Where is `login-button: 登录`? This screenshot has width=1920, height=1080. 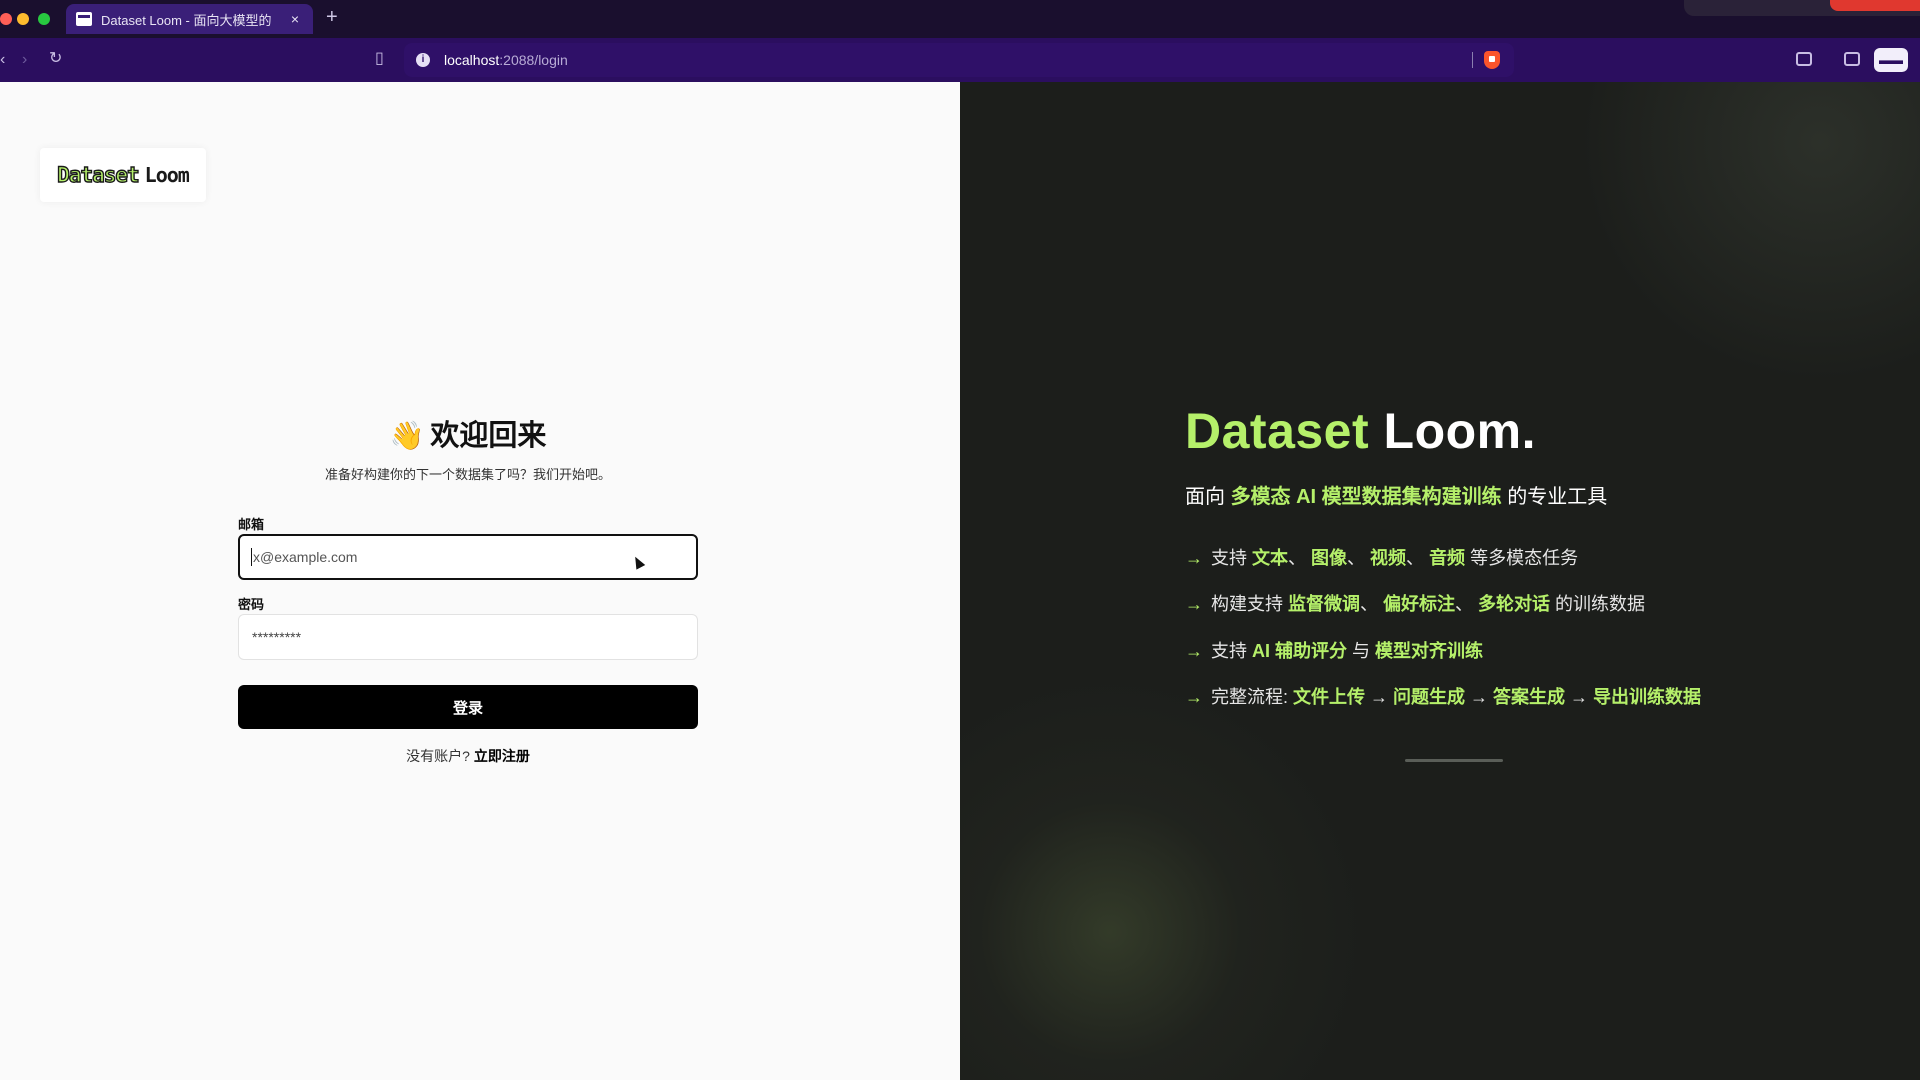
login-button: 登录 is located at coordinates (468, 707).